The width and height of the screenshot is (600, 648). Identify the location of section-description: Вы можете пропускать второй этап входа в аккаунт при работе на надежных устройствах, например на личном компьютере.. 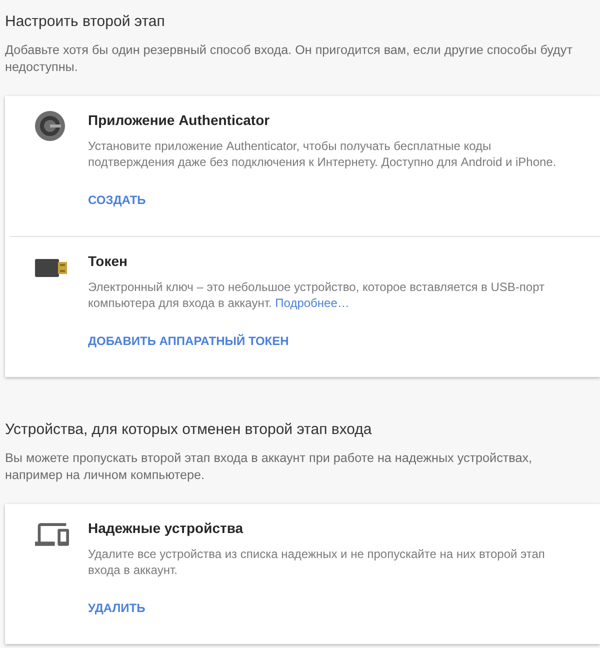
(269, 467).